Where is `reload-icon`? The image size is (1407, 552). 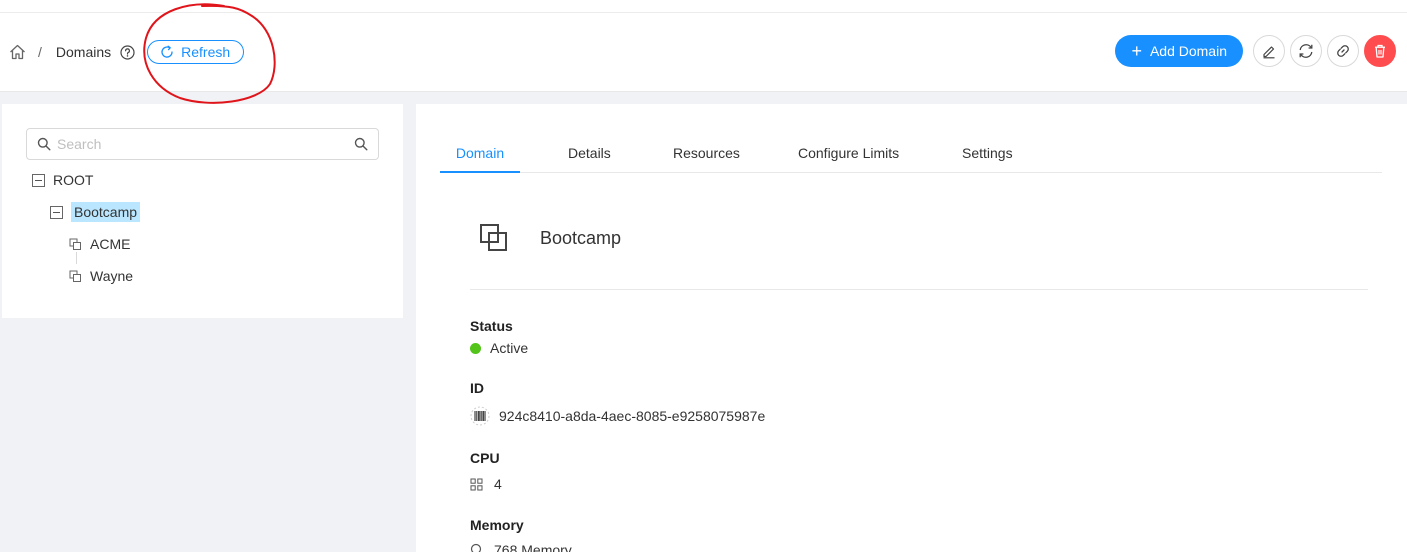 reload-icon is located at coordinates (167, 51).